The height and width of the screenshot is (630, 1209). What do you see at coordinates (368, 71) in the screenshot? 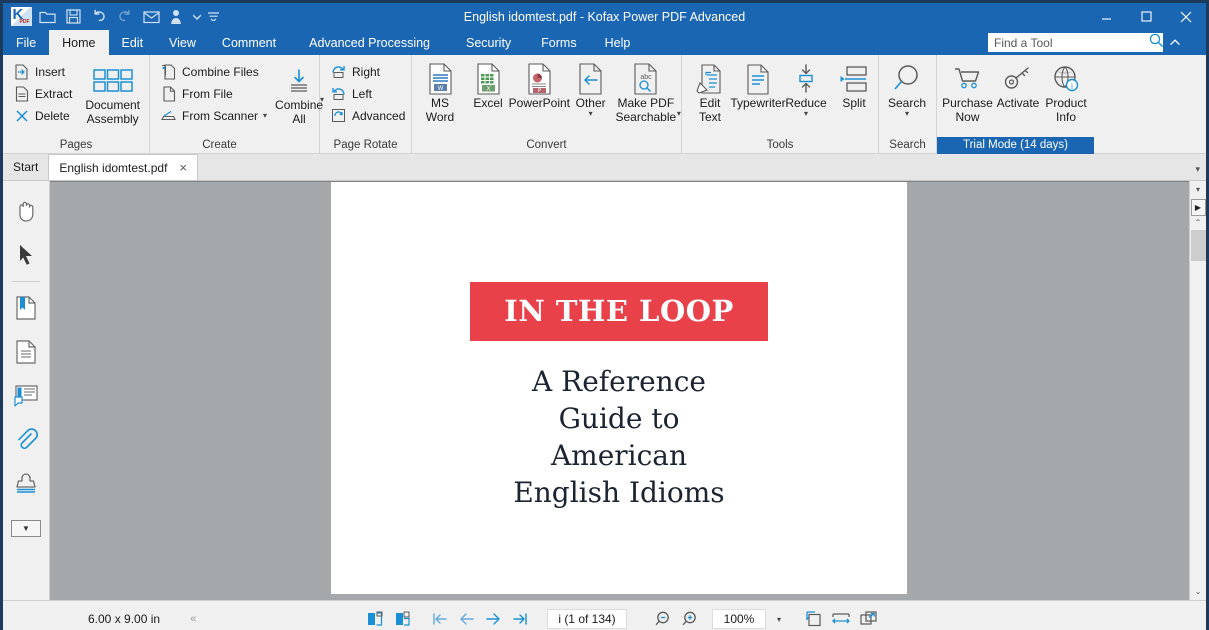
I see `rotate-right-button: Right` at bounding box center [368, 71].